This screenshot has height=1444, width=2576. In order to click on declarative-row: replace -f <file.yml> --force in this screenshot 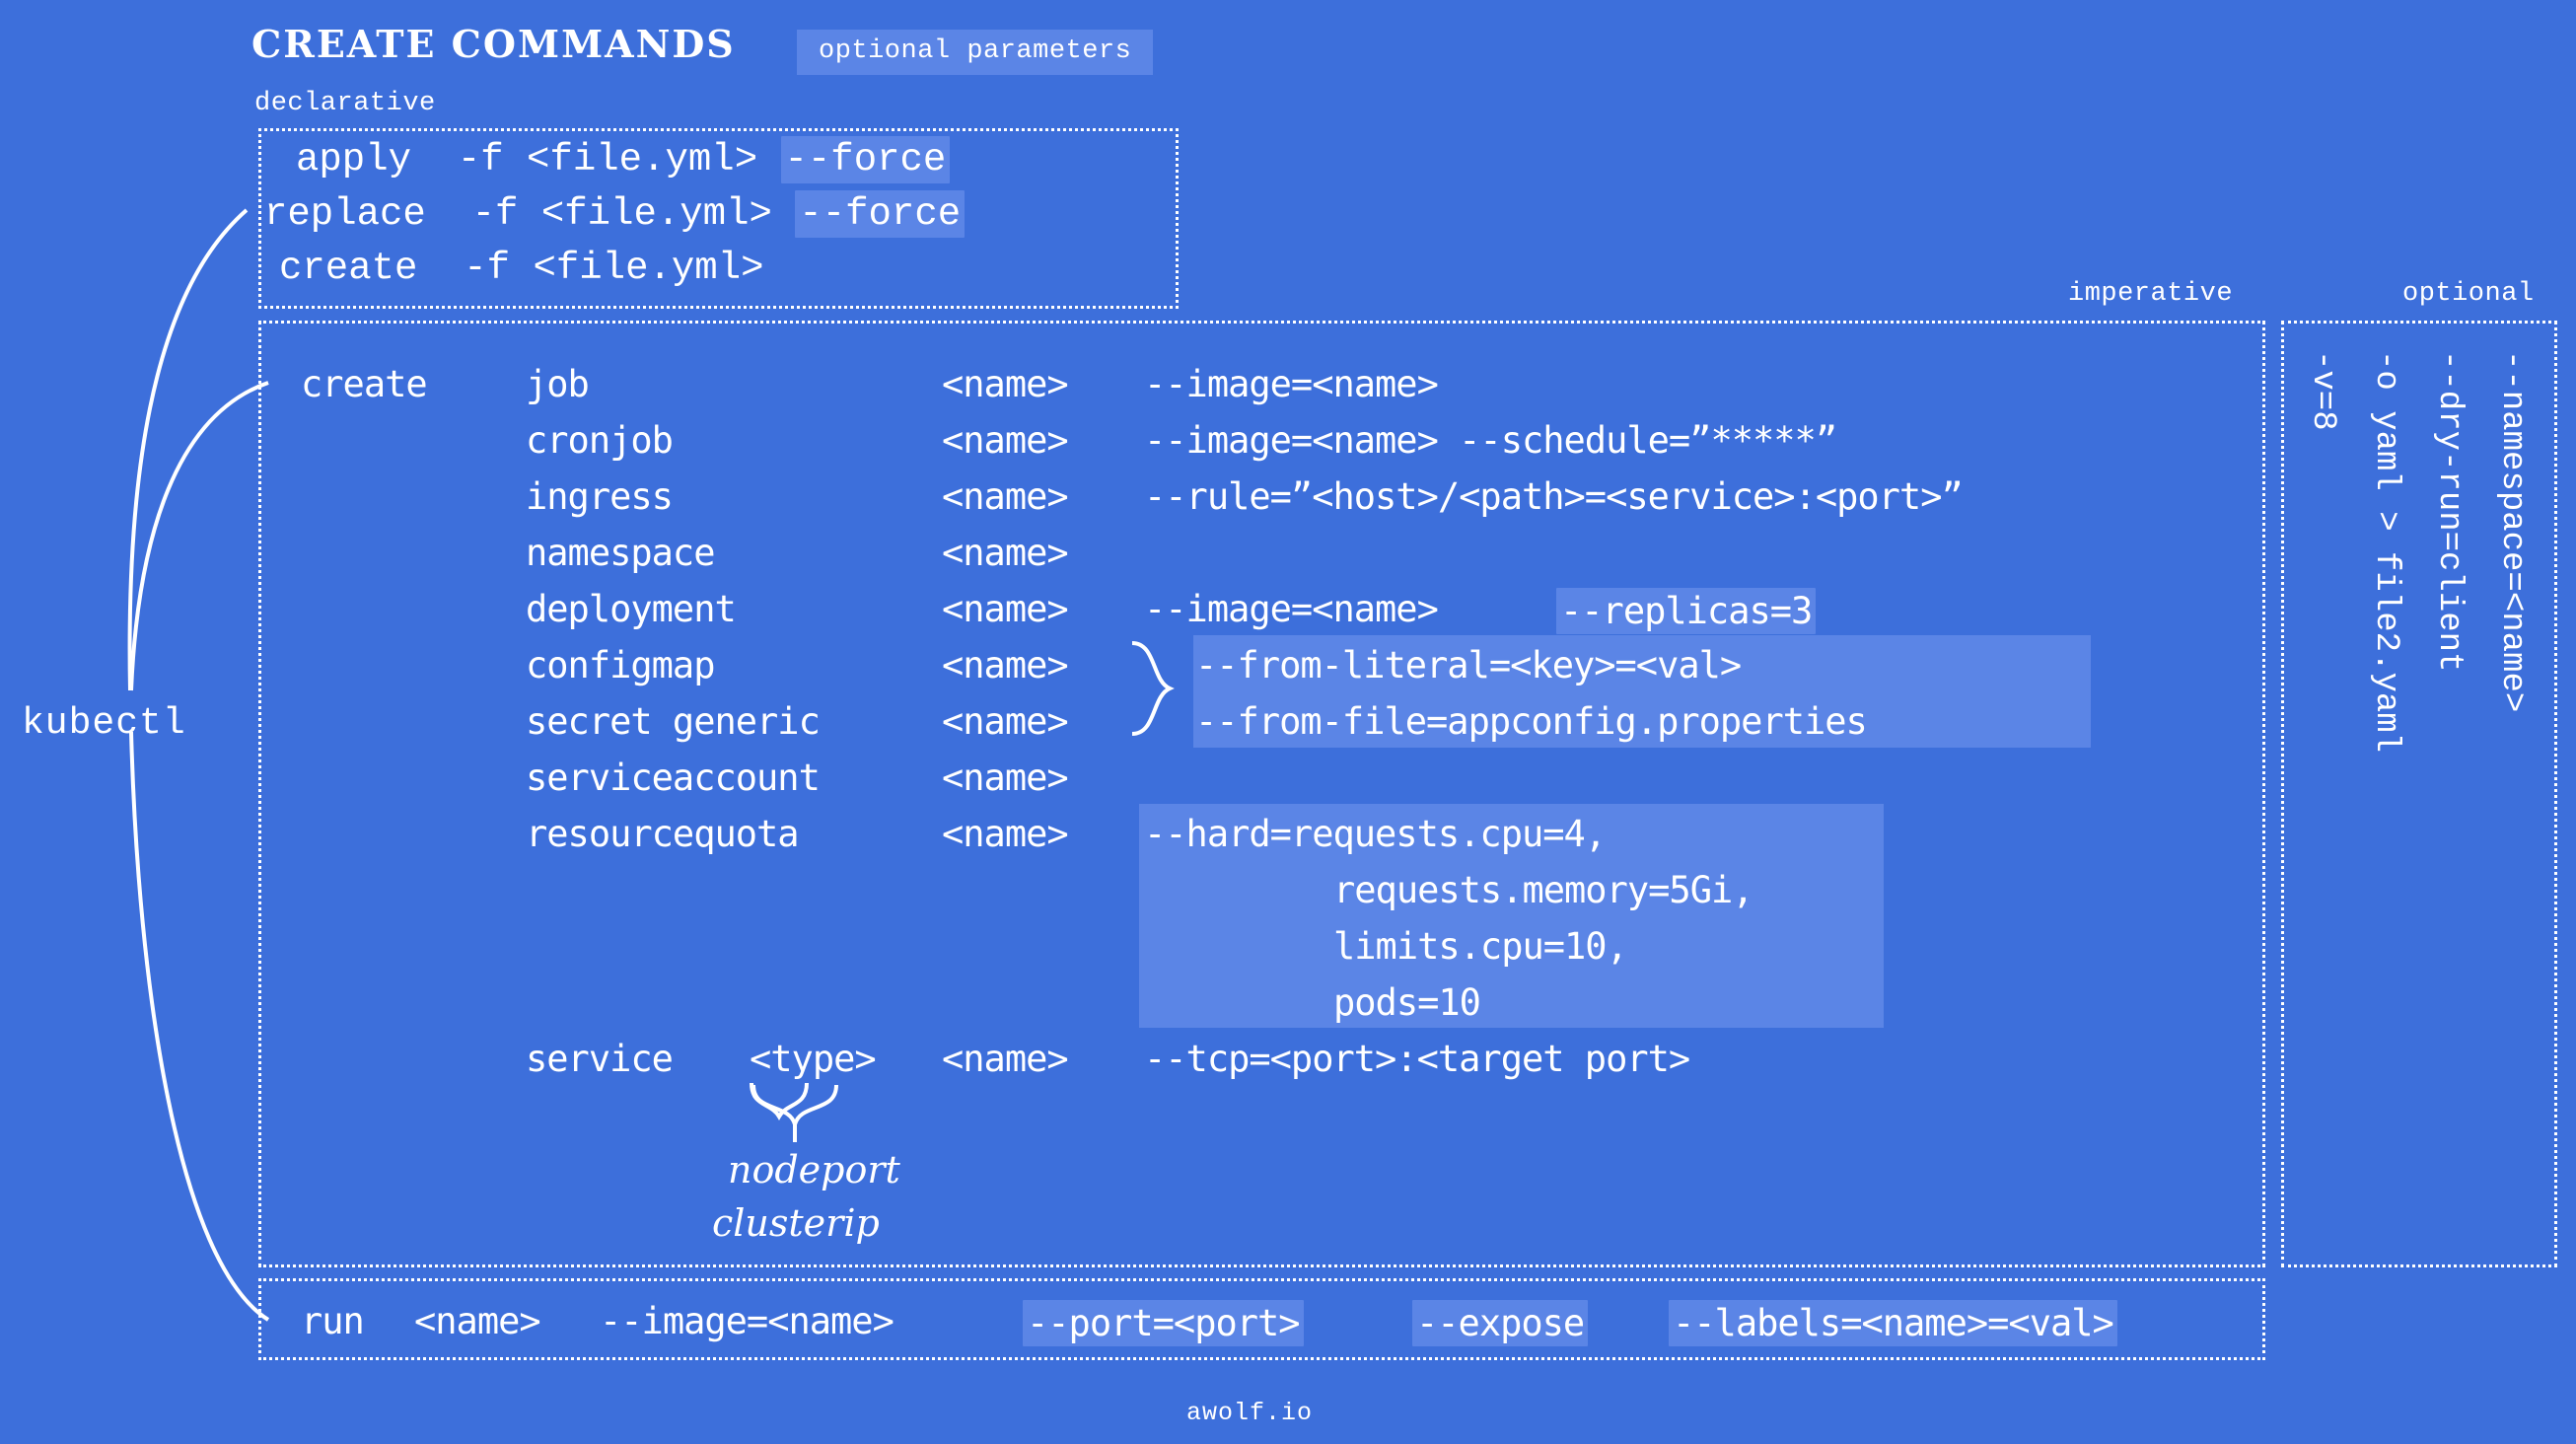, I will do `click(615, 214)`.